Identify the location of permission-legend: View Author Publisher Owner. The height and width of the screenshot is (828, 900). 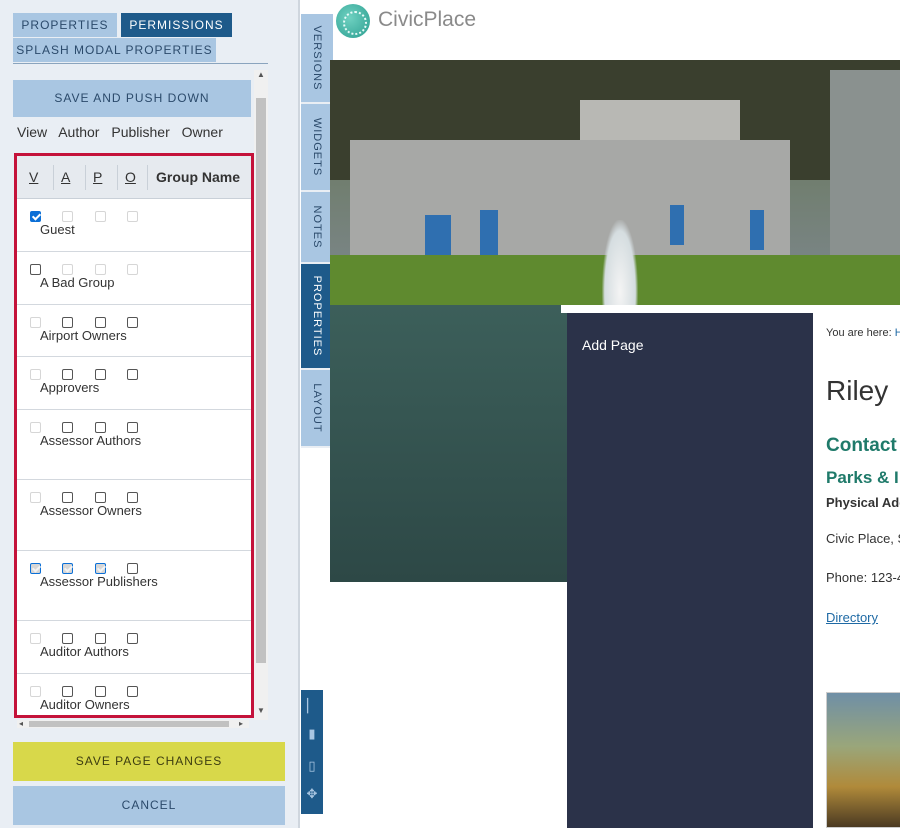
(124, 132).